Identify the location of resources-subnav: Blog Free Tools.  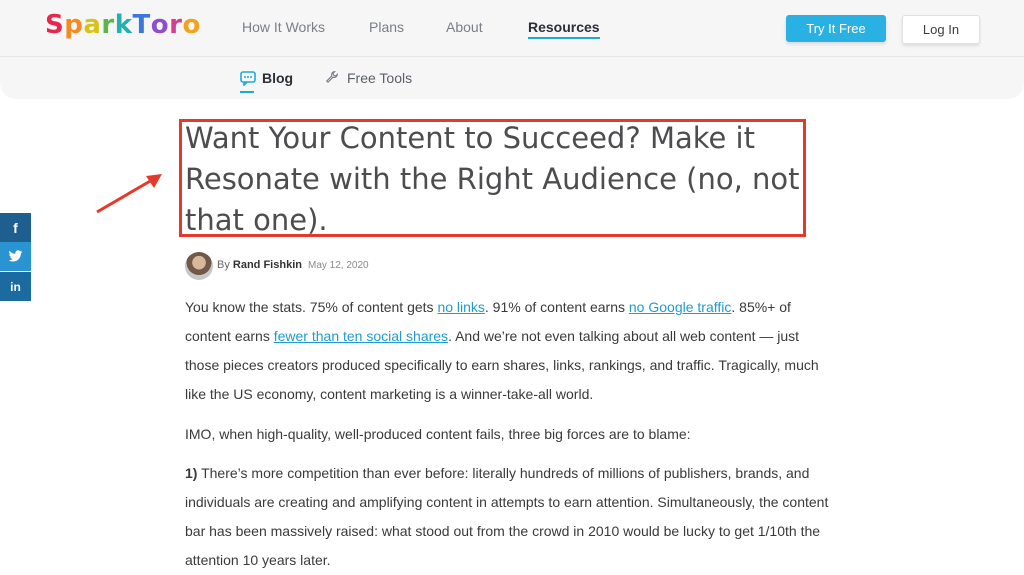
(512, 78).